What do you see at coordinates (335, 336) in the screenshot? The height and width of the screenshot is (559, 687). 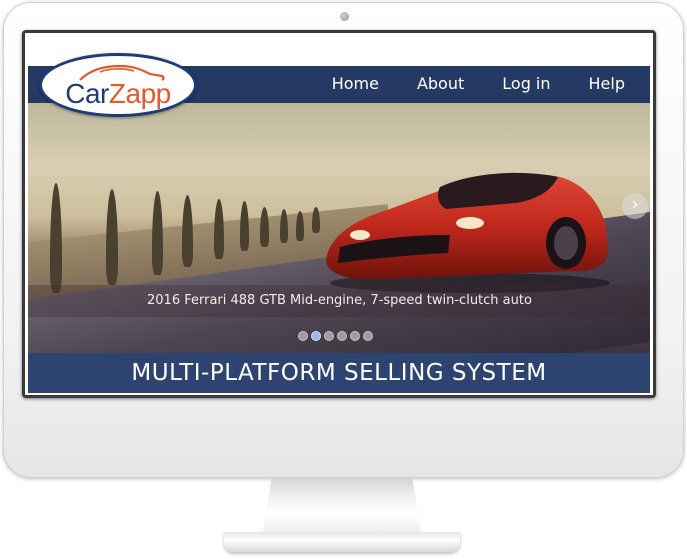 I see `slide-indicators` at bounding box center [335, 336].